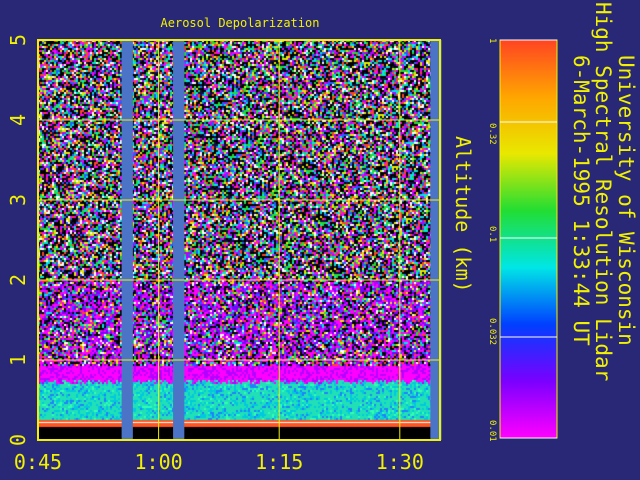 This screenshot has width=640, height=480. I want to click on y-tick-label: 1, so click(18, 360).